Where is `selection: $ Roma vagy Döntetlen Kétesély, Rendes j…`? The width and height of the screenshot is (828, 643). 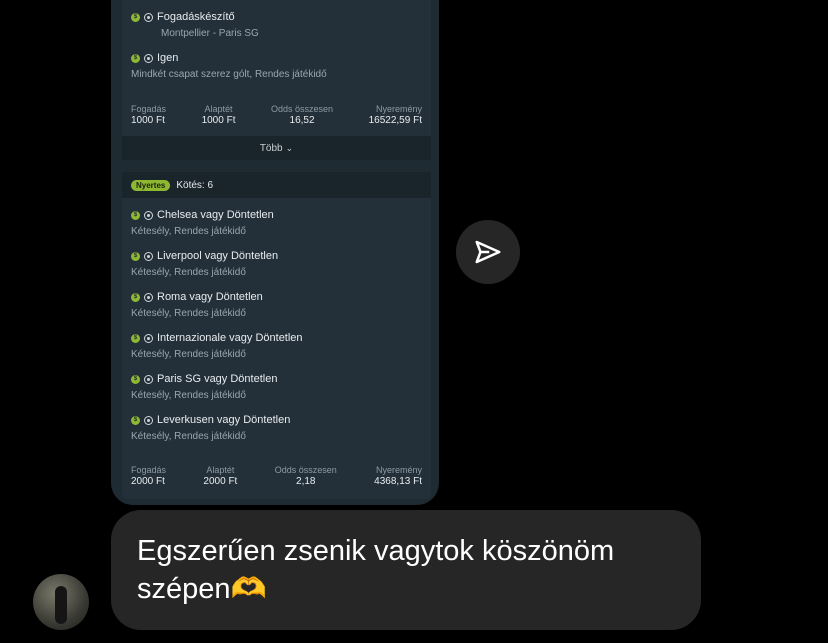 selection: $ Roma vagy Döntetlen Kétesély, Rendes j… is located at coordinates (197, 305).